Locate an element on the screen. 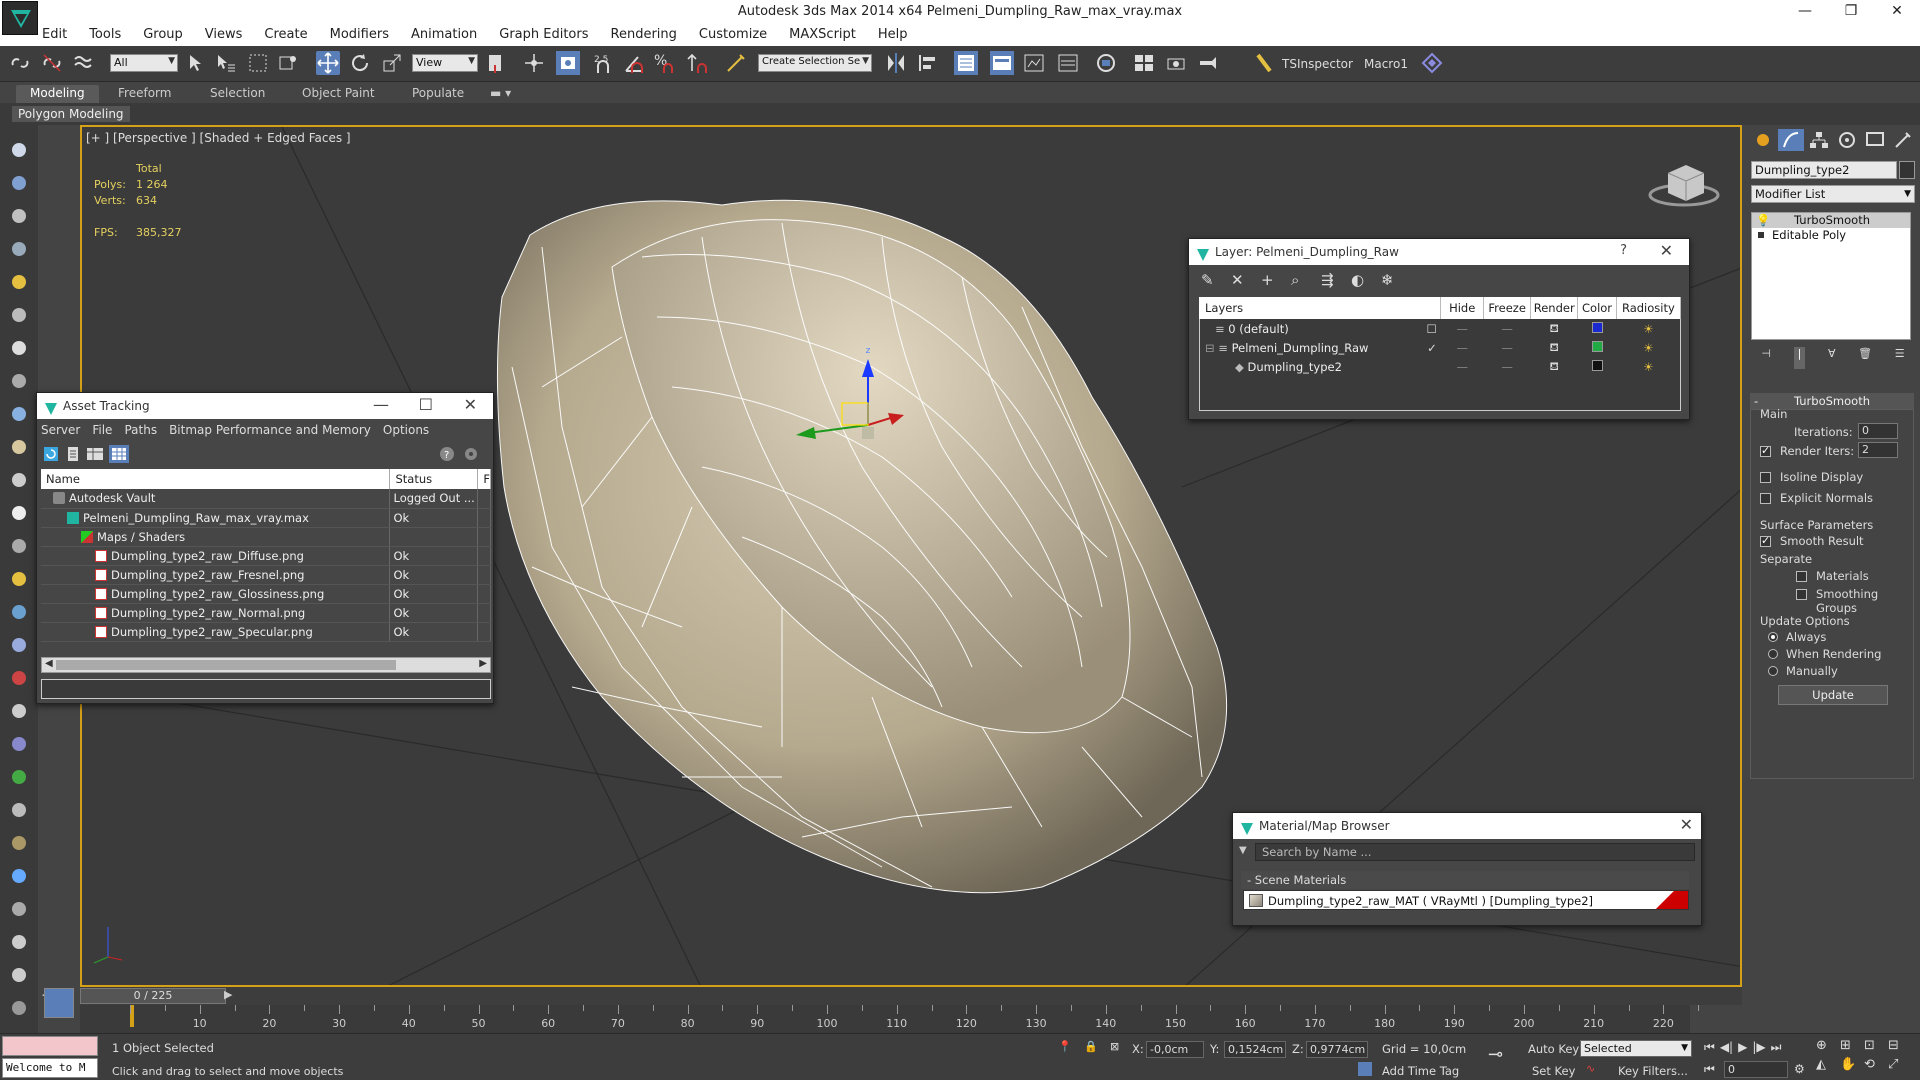  current-layer-check-icon: ✓ is located at coordinates (1432, 348).